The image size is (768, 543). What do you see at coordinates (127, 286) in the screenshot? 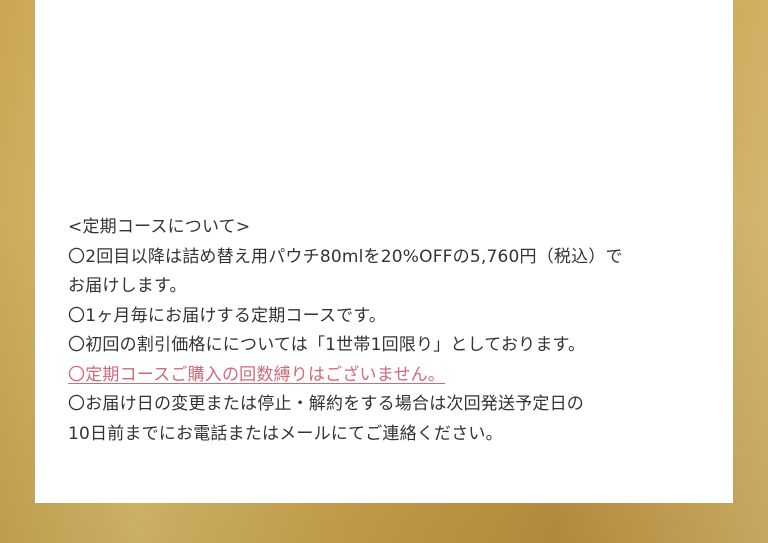
I see `course-info-line-2: お届けします。` at bounding box center [127, 286].